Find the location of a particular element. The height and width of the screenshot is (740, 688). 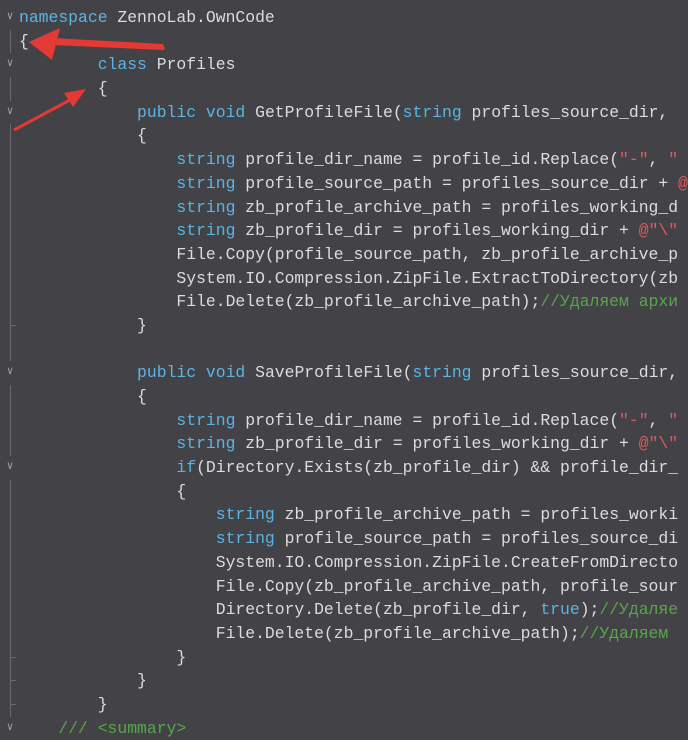

keyword-token: namespace is located at coordinates (63, 17).